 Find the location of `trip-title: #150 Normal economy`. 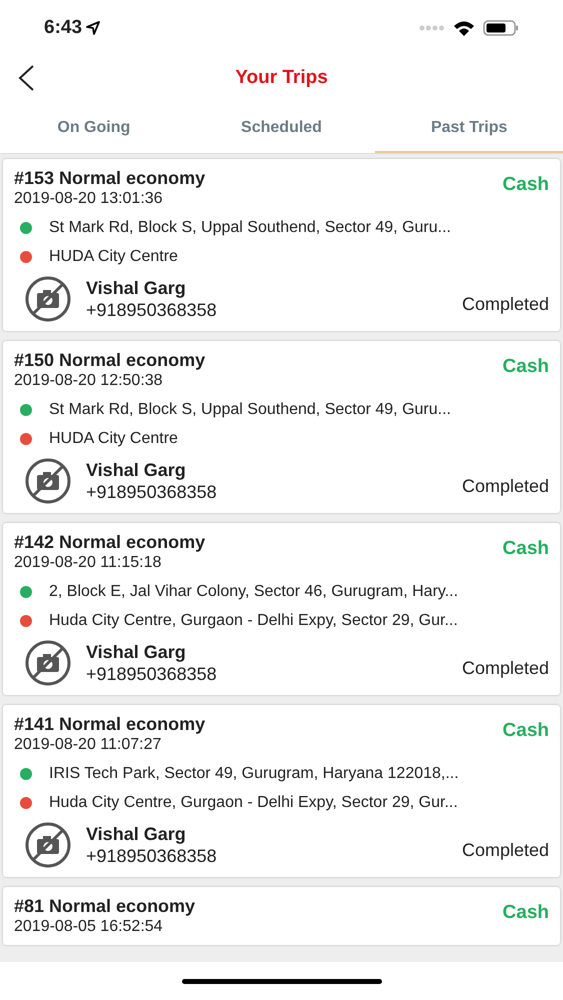

trip-title: #150 Normal economy is located at coordinates (110, 360).